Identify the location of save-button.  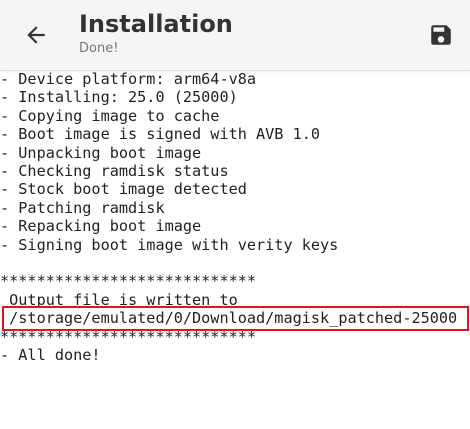
(441, 35).